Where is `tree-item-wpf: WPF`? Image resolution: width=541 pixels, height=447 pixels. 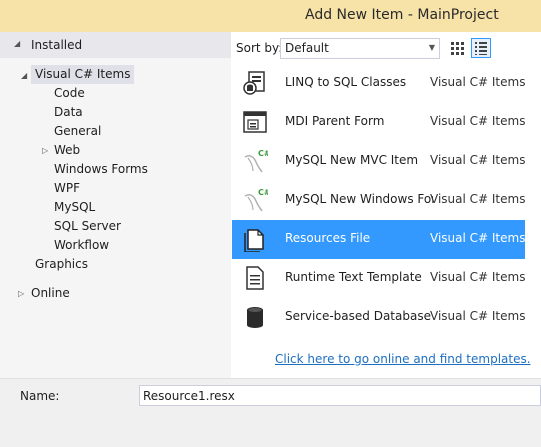 tree-item-wpf: WPF is located at coordinates (67, 188).